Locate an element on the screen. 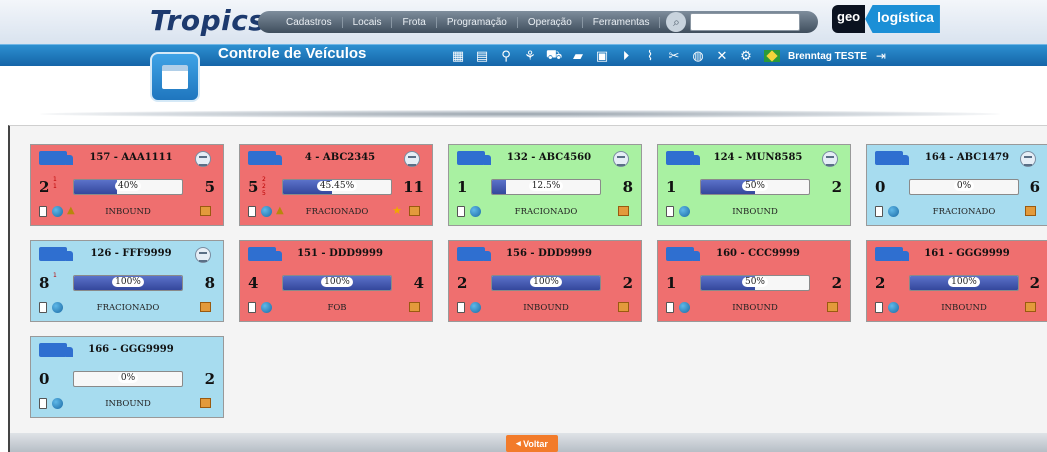 The width and height of the screenshot is (1047, 452). menu-item-locais: Locais is located at coordinates (368, 22).